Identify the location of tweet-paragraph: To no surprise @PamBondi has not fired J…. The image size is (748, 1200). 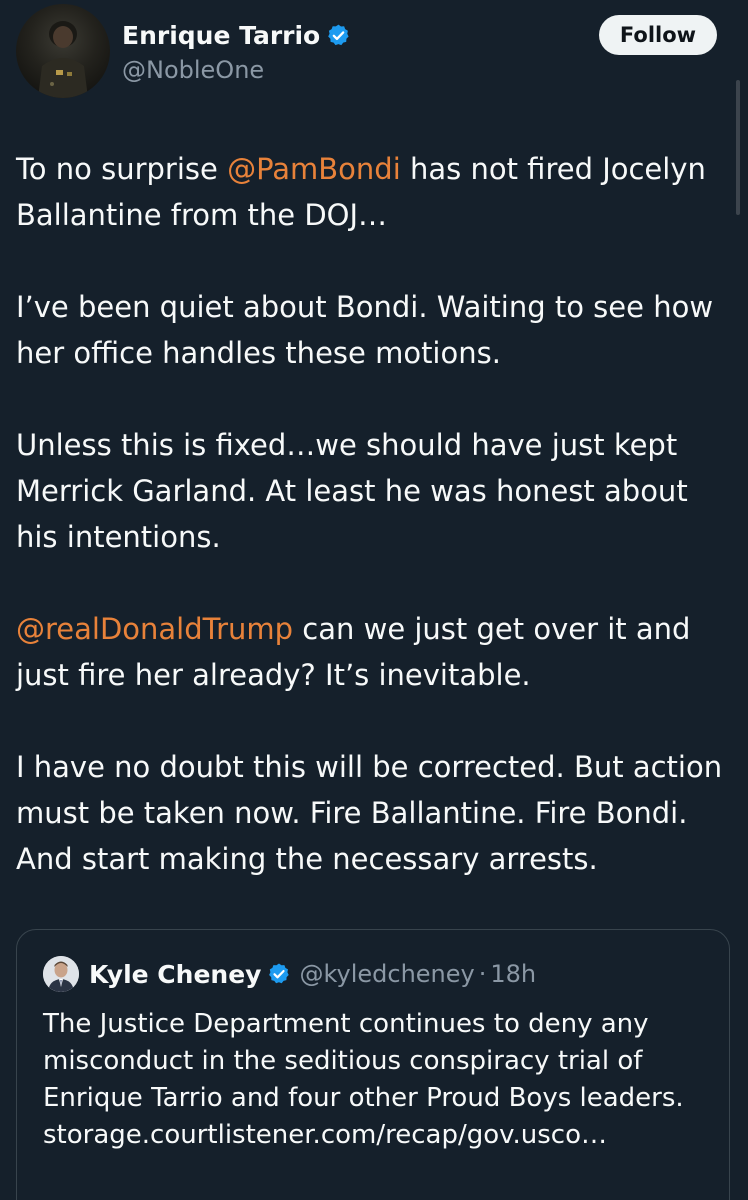
(375, 192).